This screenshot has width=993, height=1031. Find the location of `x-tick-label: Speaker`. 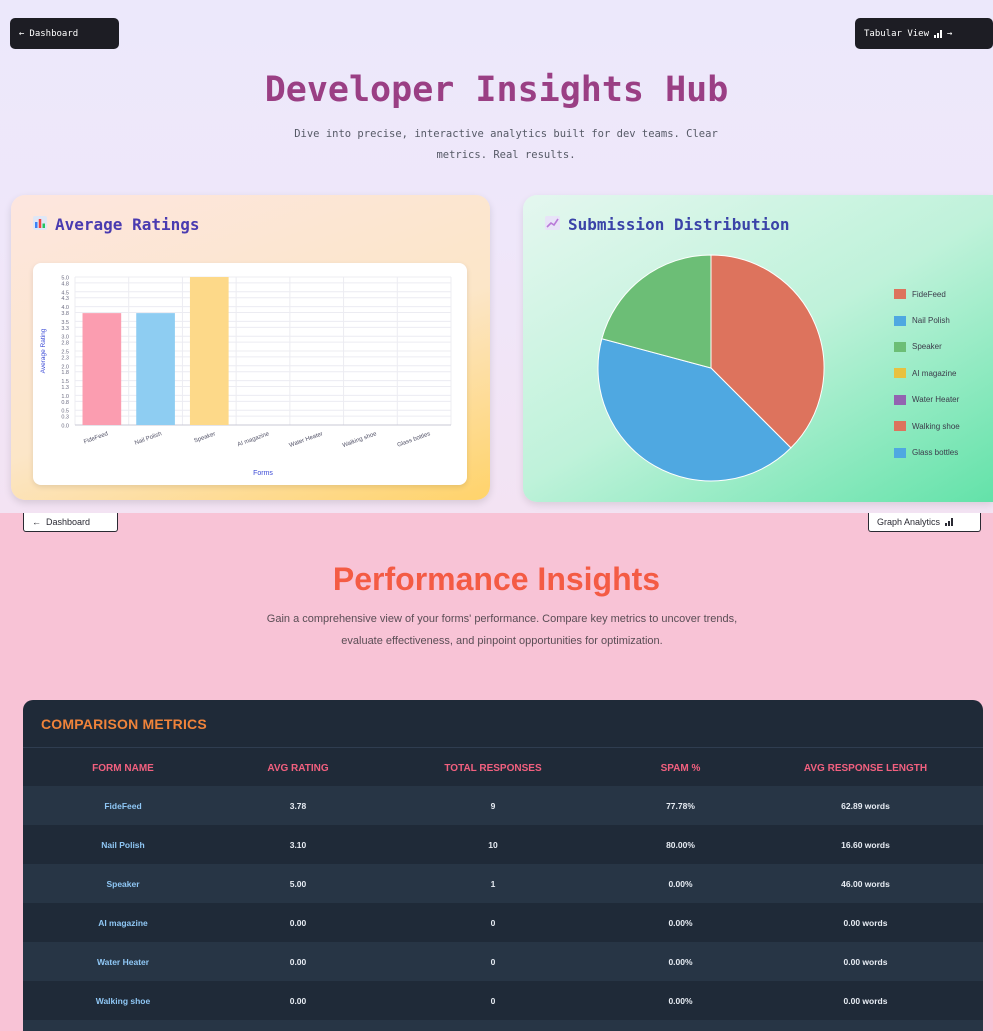

x-tick-label: Speaker is located at coordinates (204, 437).